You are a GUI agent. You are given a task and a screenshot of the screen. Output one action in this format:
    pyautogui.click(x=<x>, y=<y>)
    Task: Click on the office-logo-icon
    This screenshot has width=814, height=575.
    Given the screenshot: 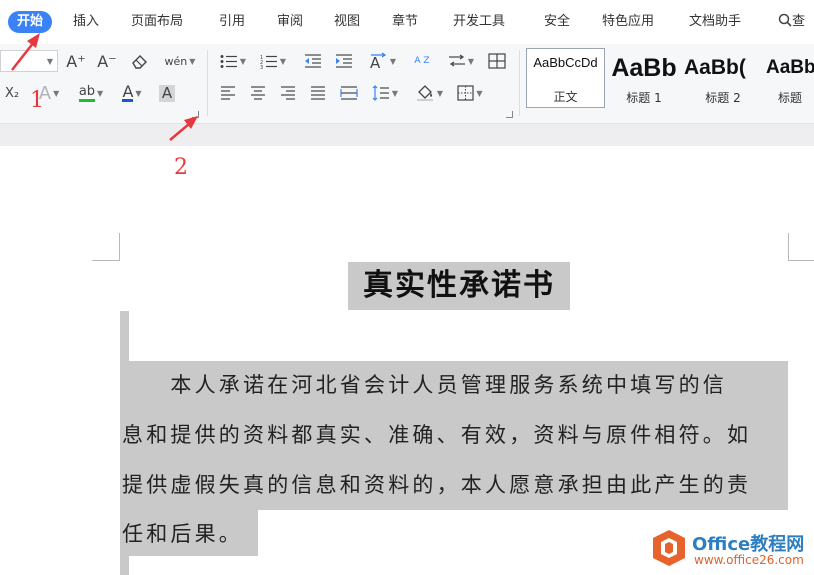 What is the action you would take?
    pyautogui.click(x=669, y=548)
    